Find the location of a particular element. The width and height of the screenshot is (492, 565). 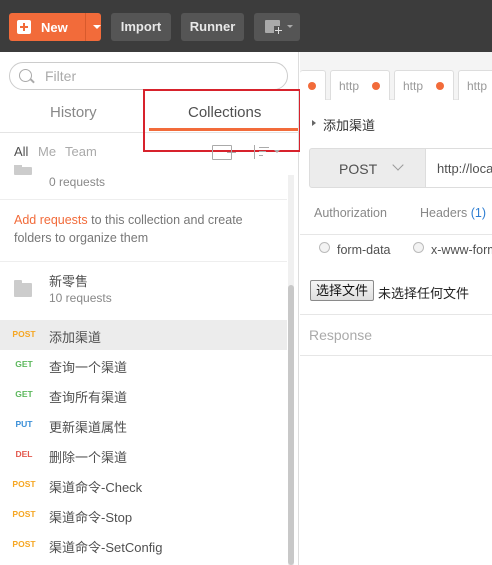

filter-team: Team is located at coordinates (81, 151).